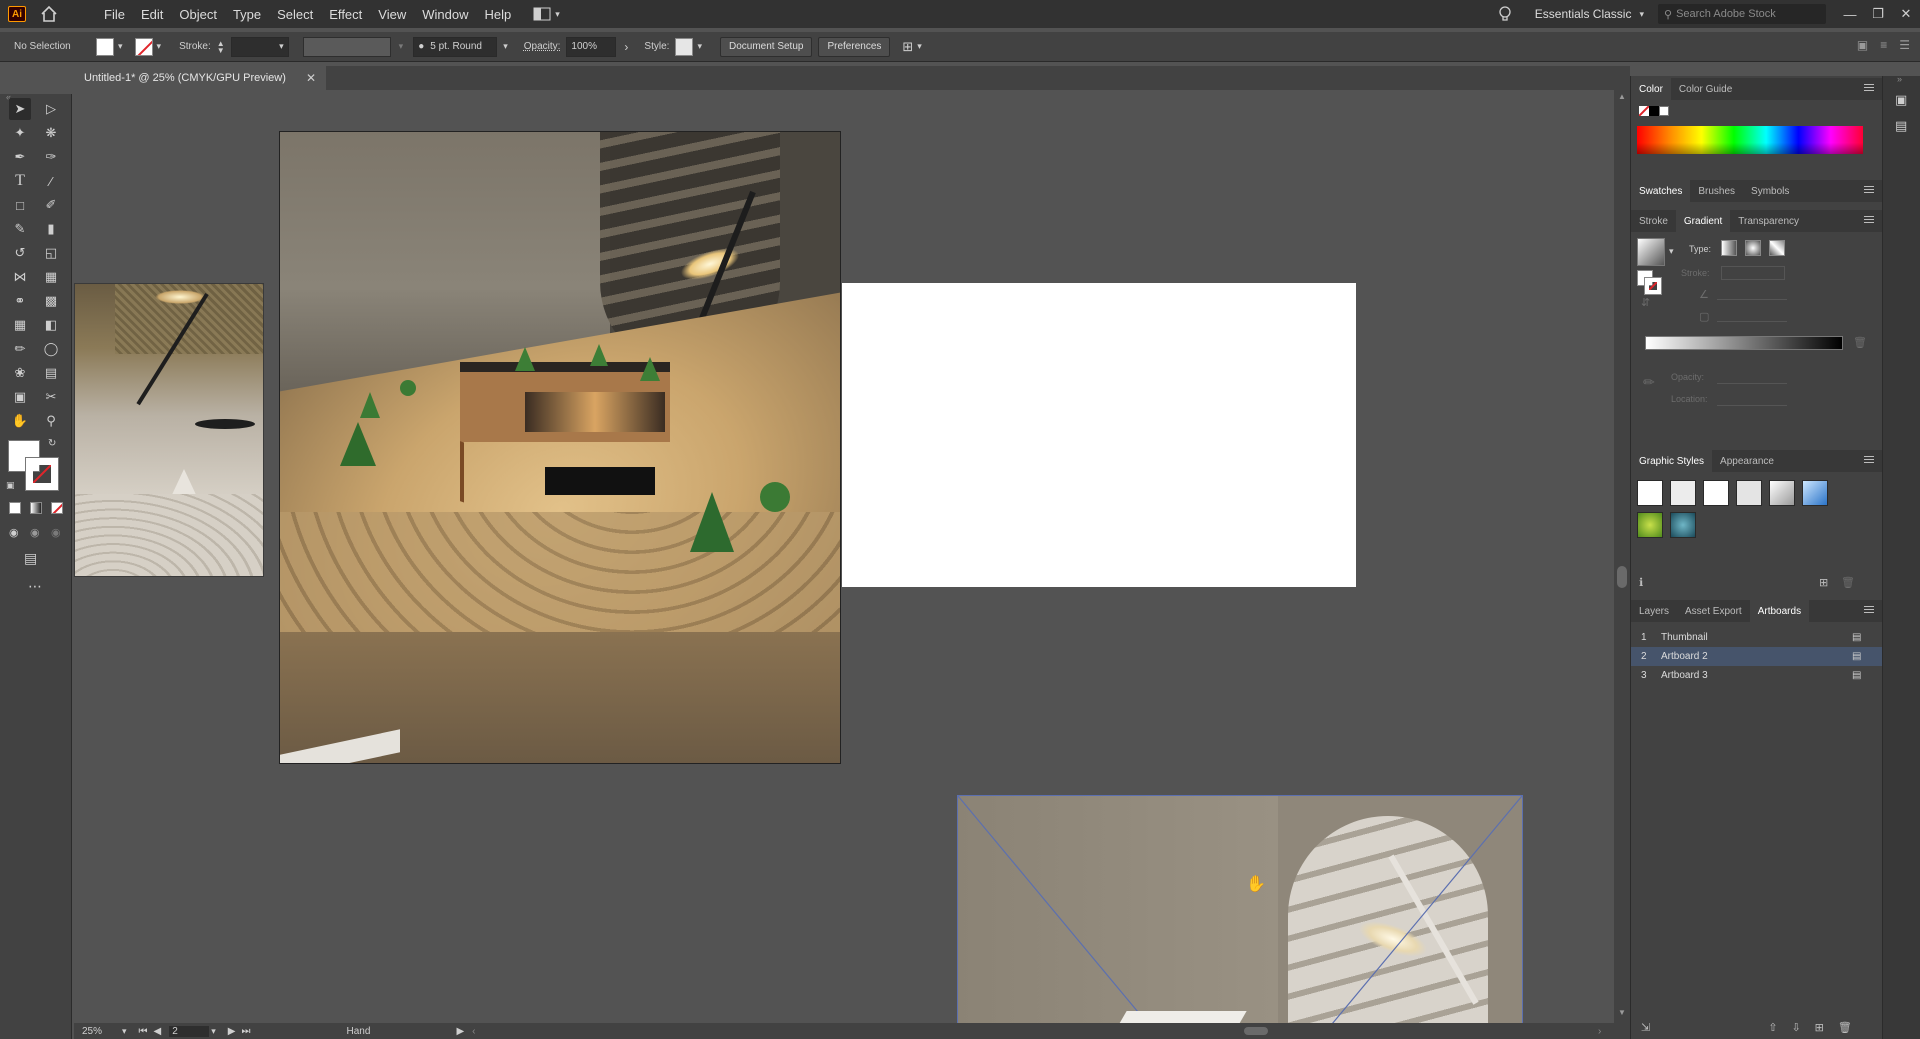 Image resolution: width=1920 pixels, height=1039 pixels. I want to click on libraries-icon: ▤, so click(1901, 126).